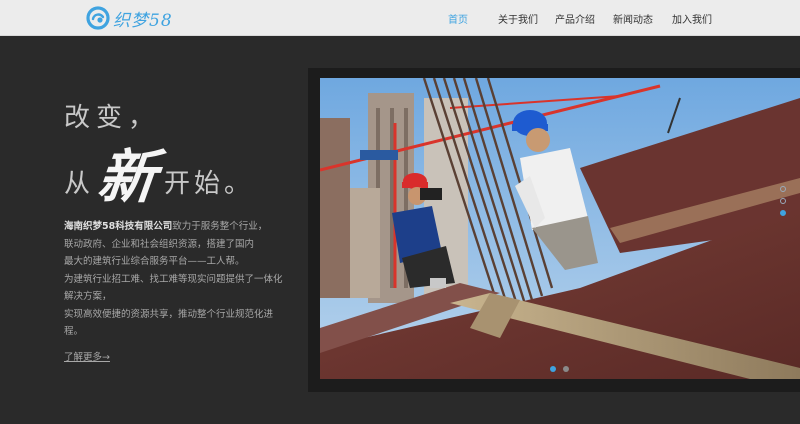  I want to click on desc-line: 海南织梦58科技有限公司致力于服务整个行业，, so click(180, 227).